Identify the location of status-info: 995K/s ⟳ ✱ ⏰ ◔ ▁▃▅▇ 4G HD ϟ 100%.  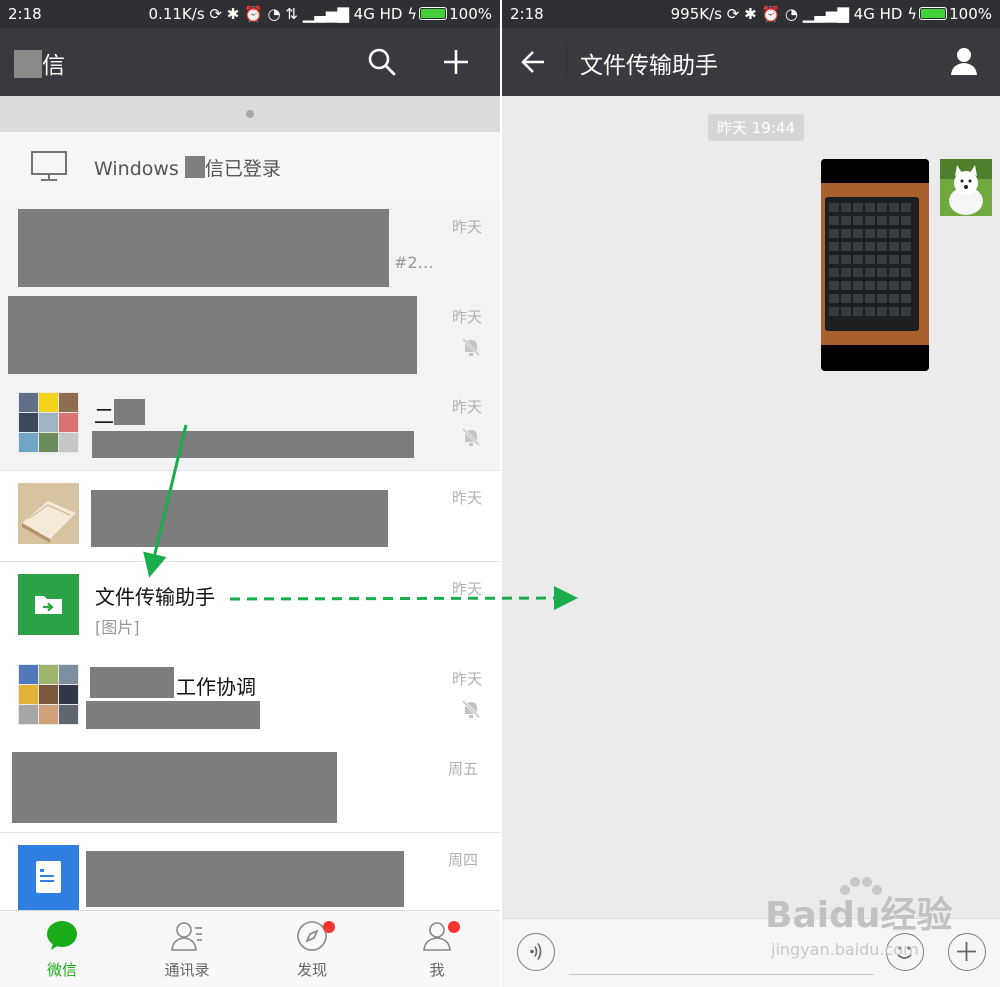
(831, 14).